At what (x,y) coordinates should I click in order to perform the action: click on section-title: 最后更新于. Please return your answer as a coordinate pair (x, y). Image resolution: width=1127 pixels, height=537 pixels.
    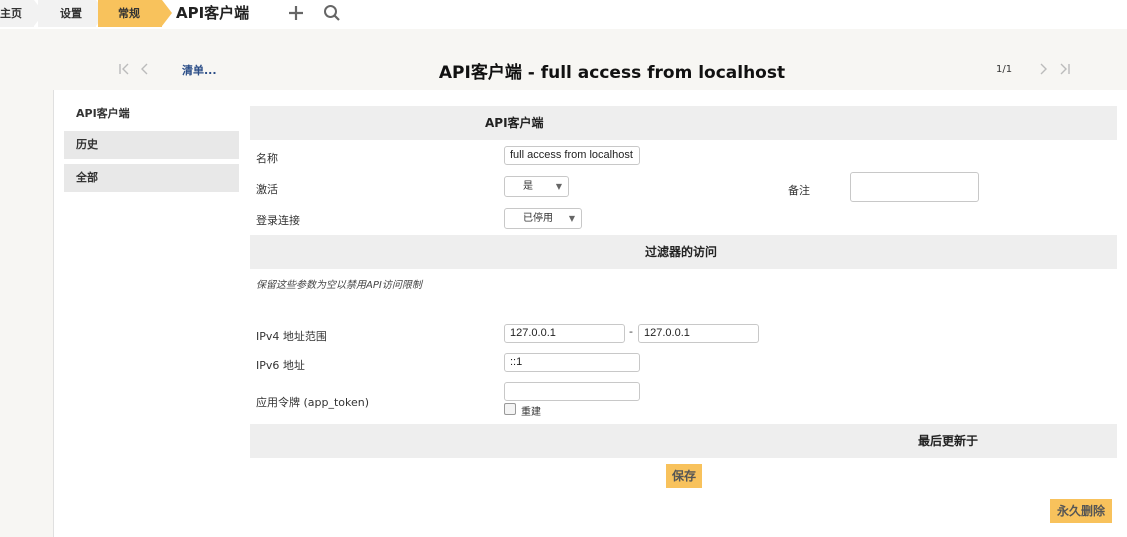
    Looking at the image, I should click on (948, 441).